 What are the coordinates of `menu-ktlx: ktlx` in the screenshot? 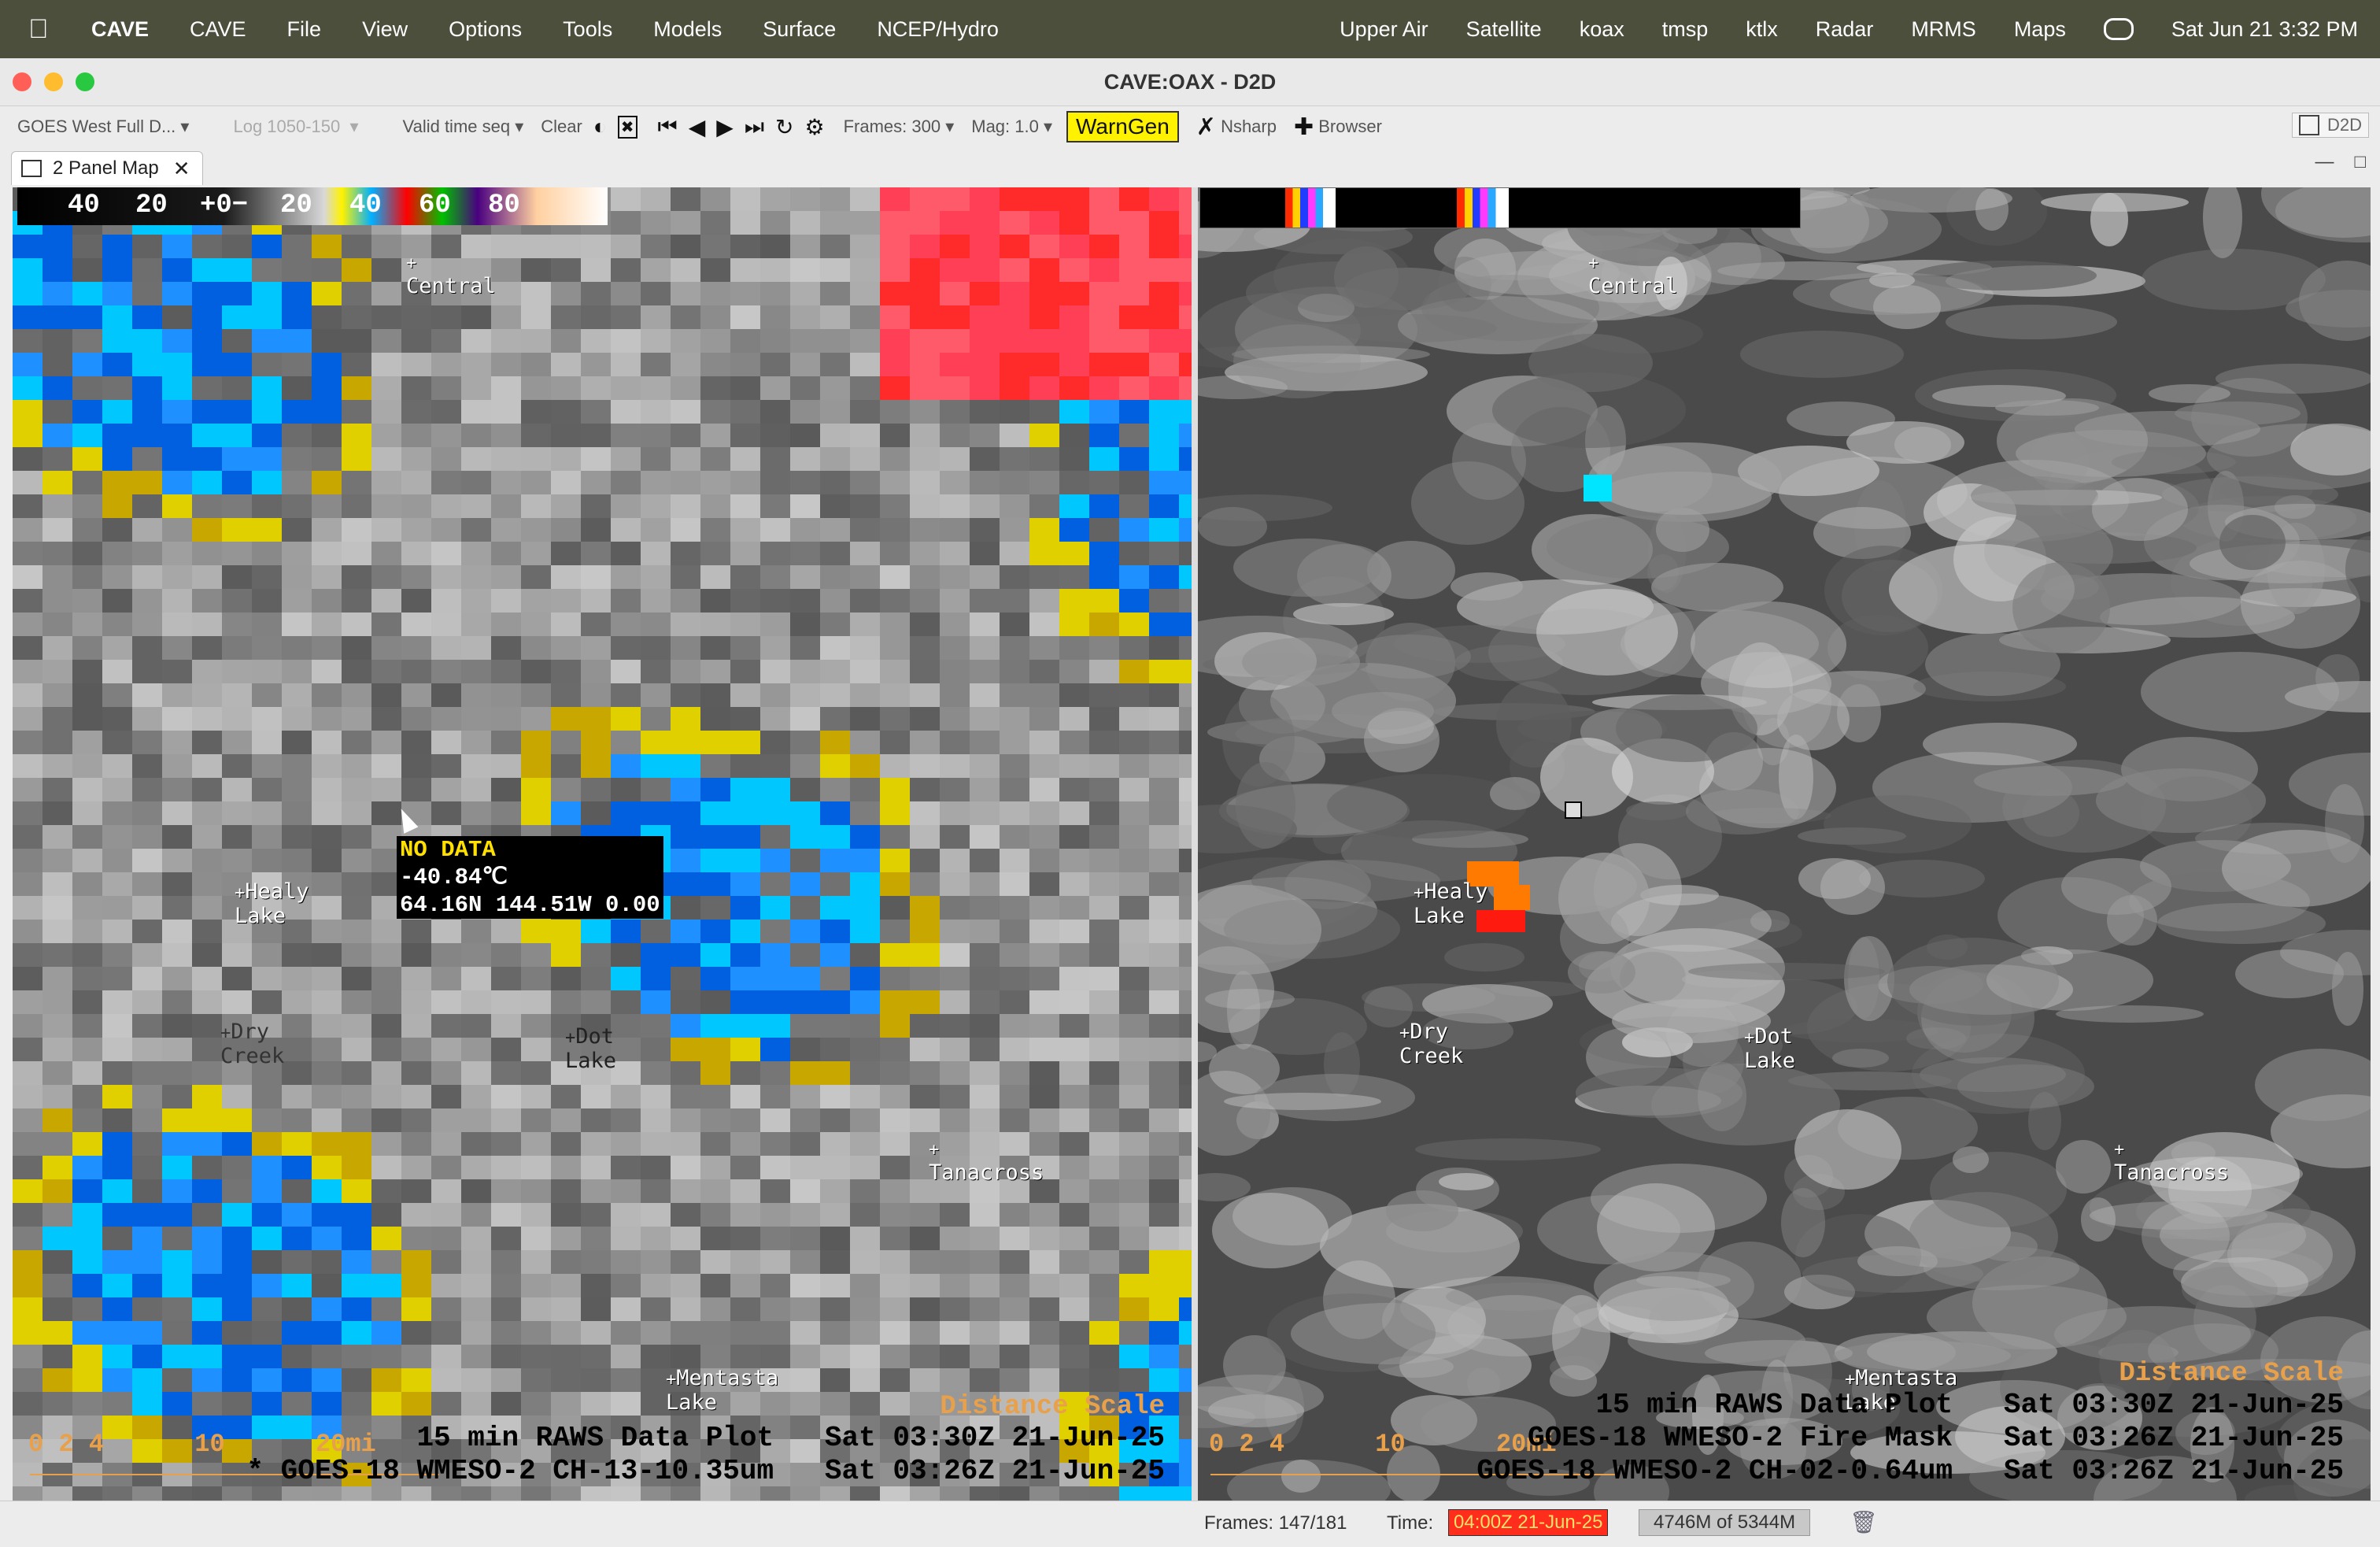 It's located at (1762, 29).